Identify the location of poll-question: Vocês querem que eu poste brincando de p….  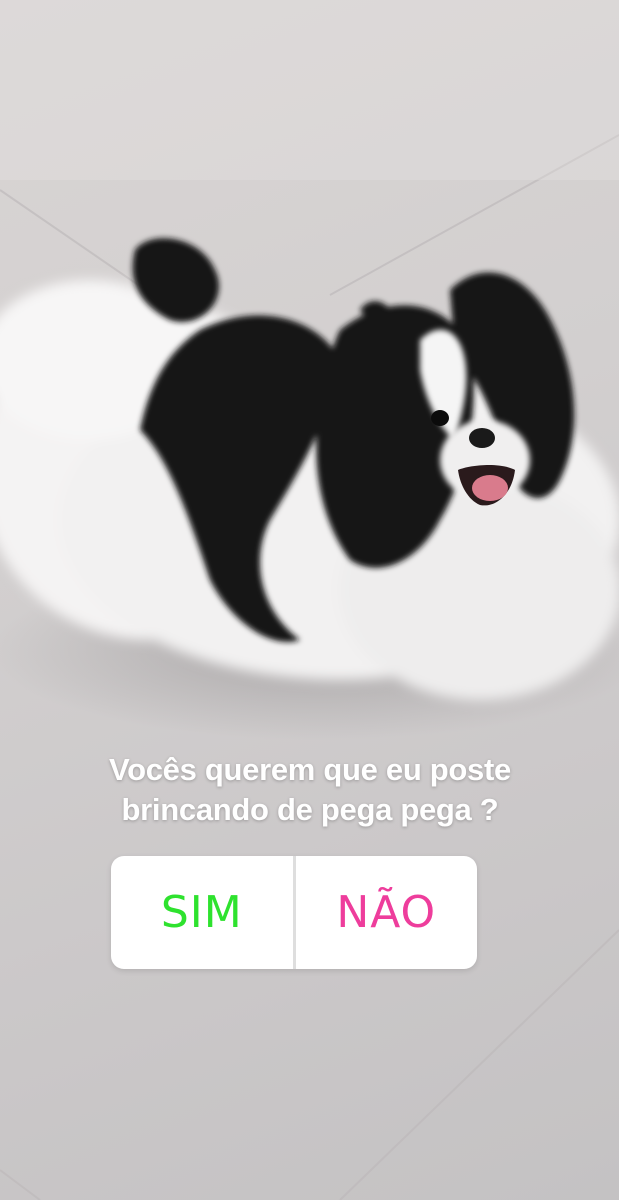
(310, 790).